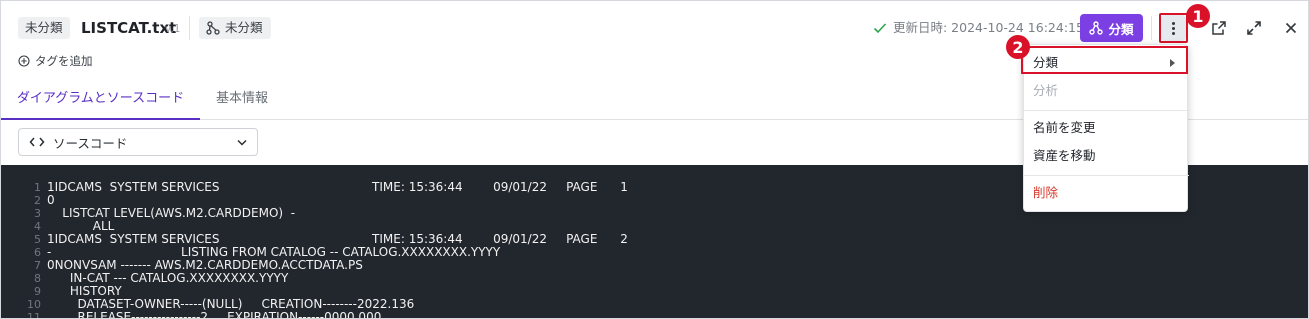 This screenshot has height=319, width=1309. What do you see at coordinates (37, 213) in the screenshot?
I see `line-number: 3` at bounding box center [37, 213].